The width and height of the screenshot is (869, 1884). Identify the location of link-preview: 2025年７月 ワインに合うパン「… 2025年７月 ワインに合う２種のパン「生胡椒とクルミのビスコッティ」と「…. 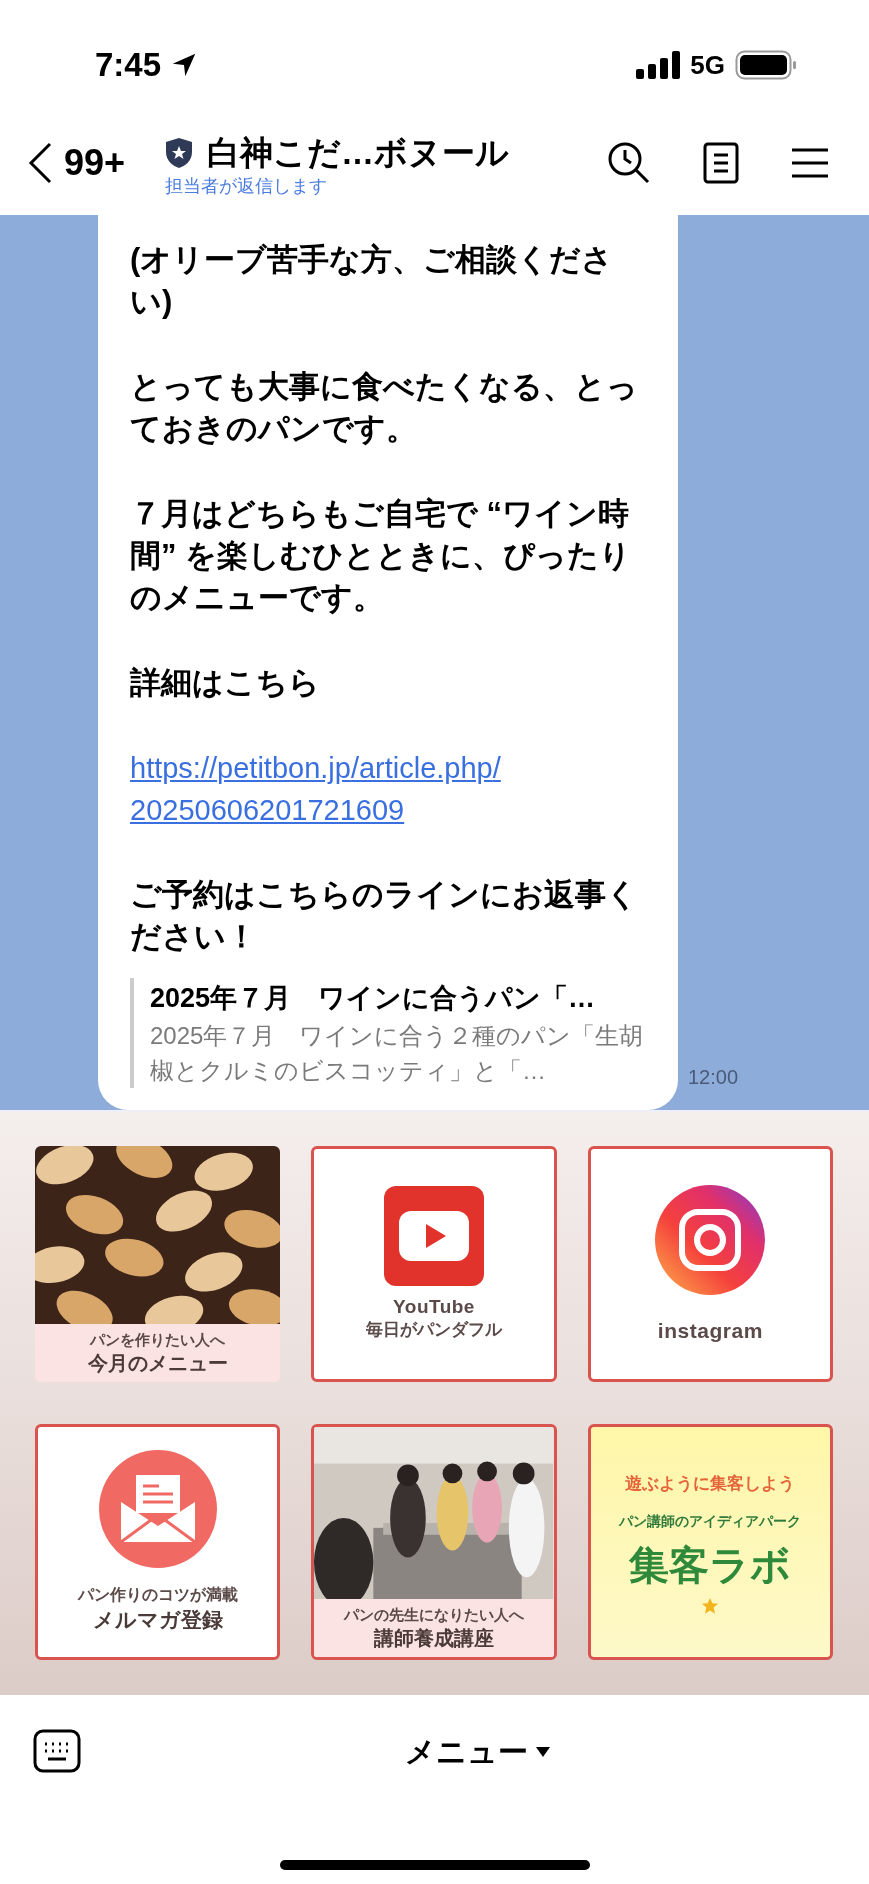
(387, 1033).